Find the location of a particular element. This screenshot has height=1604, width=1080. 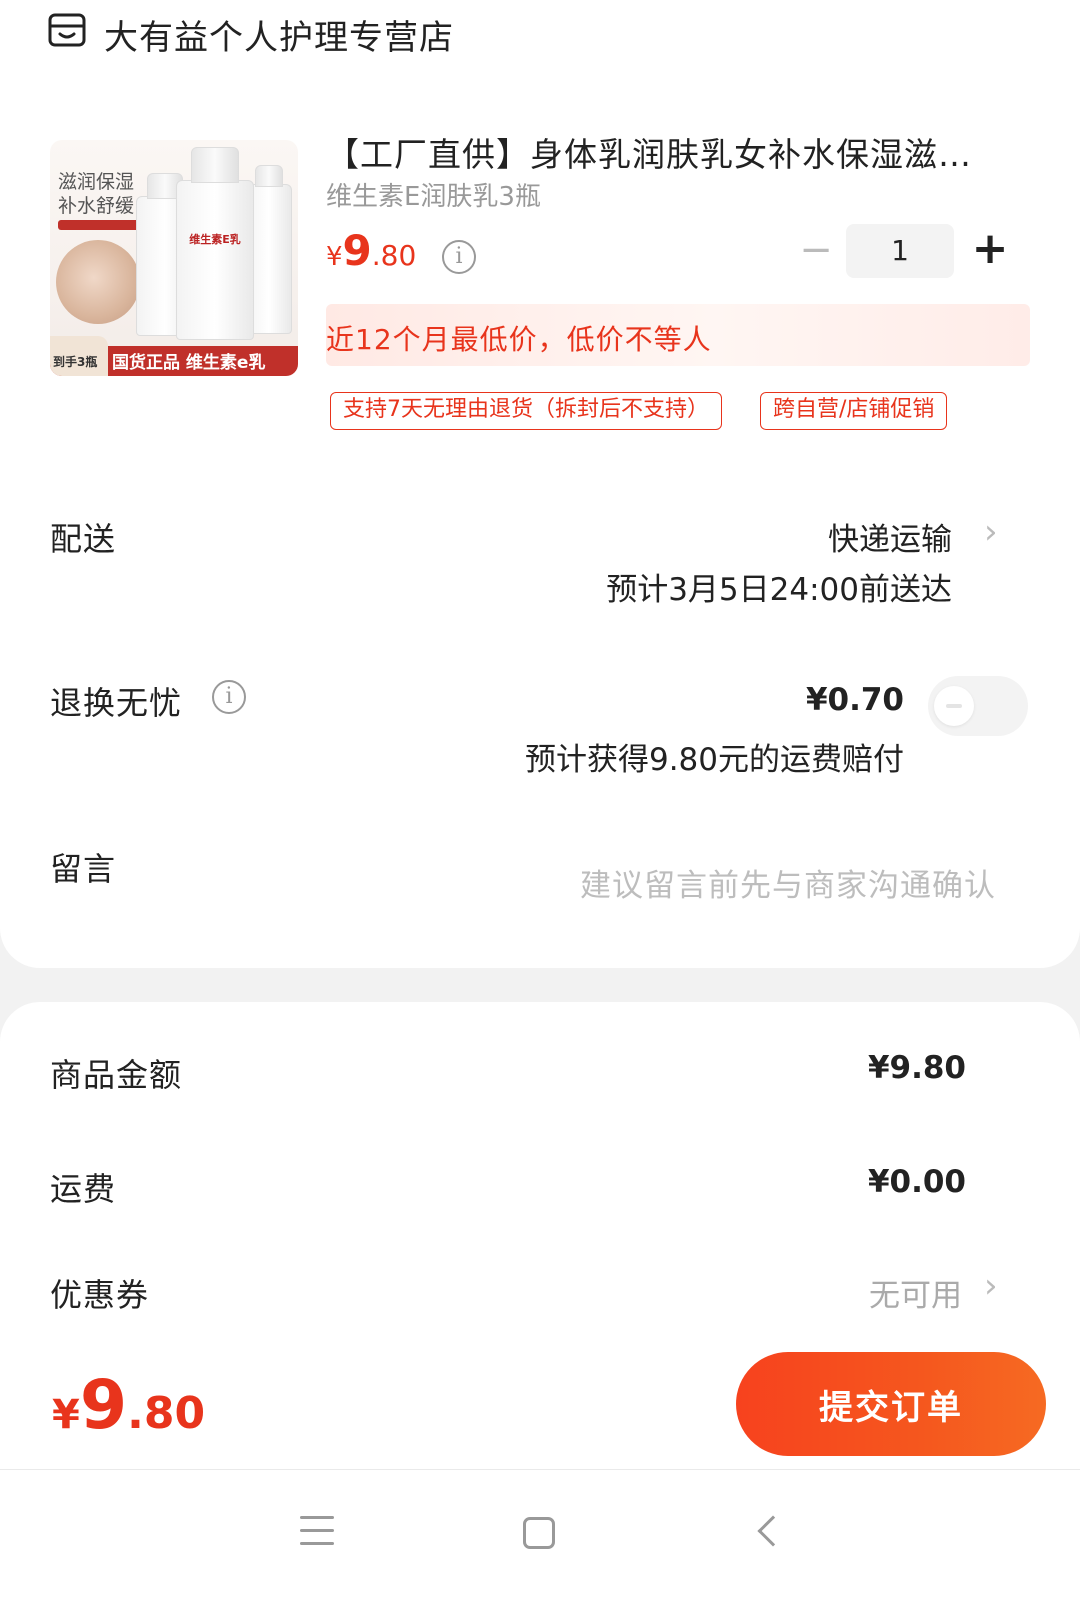

product-image-bottle-label: 维生素E乳 is located at coordinates (215, 239).